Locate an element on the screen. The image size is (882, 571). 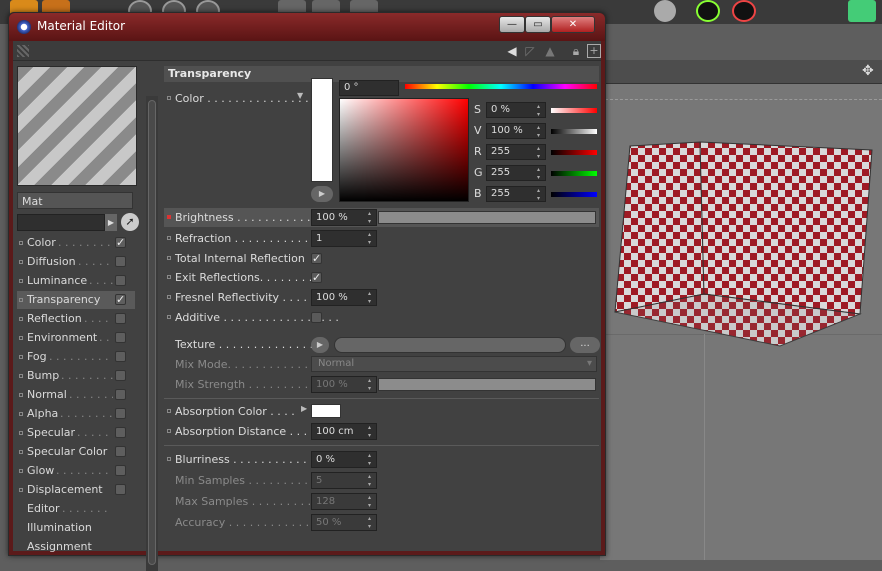
channel-item: Specular Color is located at coordinates (76, 452).